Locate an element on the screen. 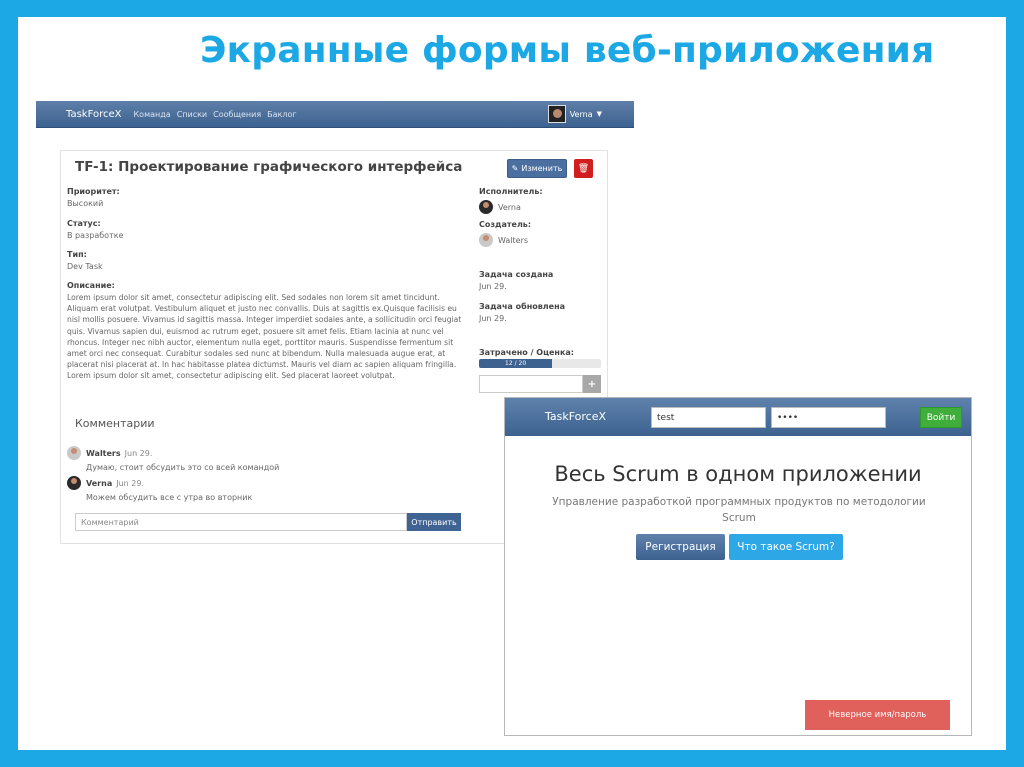 The height and width of the screenshot is (767, 1024). user-name: Verna is located at coordinates (581, 114).